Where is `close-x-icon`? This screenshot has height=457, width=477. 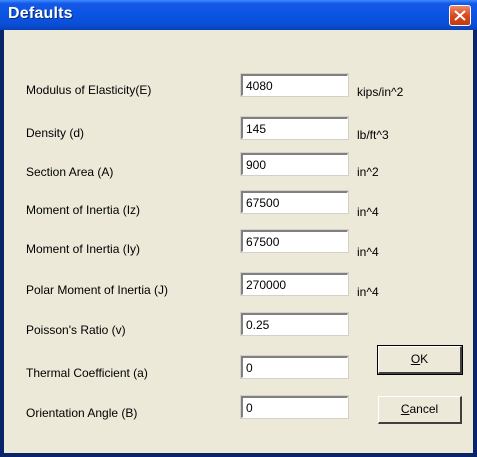
close-x-icon is located at coordinates (460, 15).